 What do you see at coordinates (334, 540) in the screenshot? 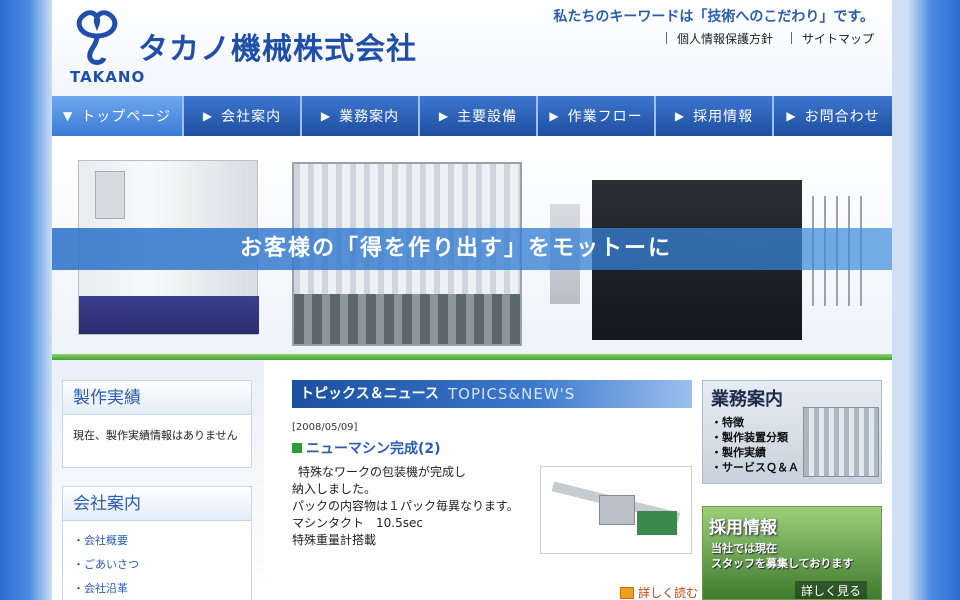
I see `news-line: 特殊重量計搭載` at bounding box center [334, 540].